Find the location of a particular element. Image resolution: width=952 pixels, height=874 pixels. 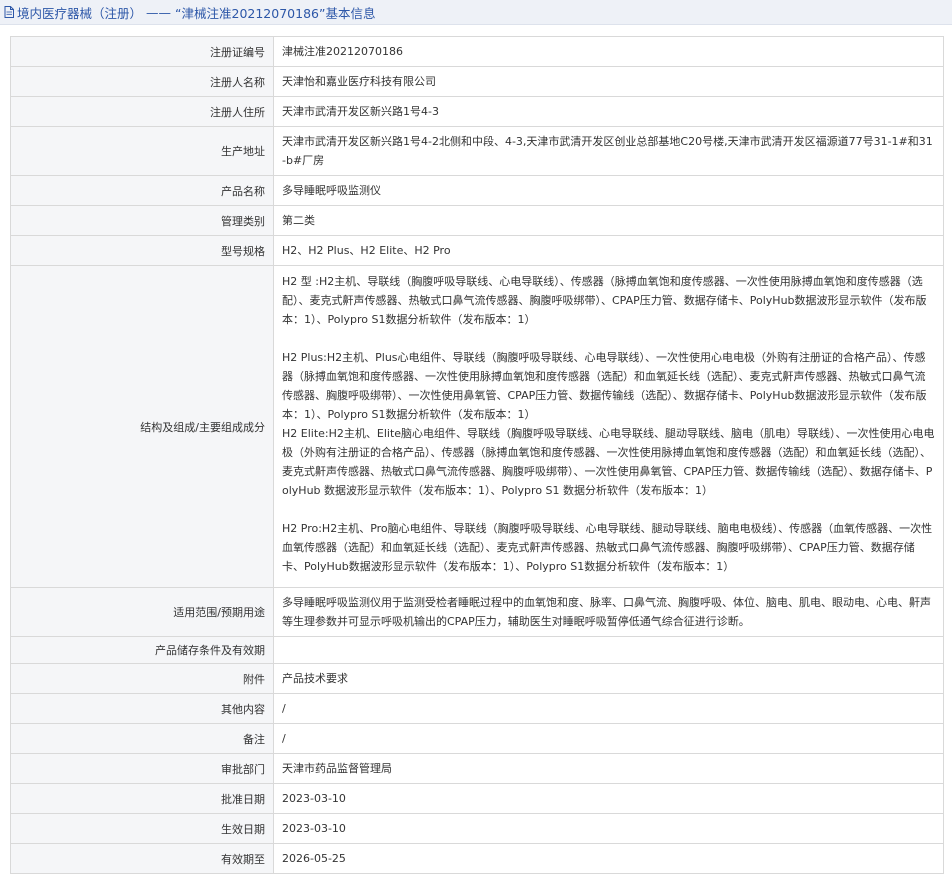

row-label: 注册人住所 is located at coordinates (142, 111).